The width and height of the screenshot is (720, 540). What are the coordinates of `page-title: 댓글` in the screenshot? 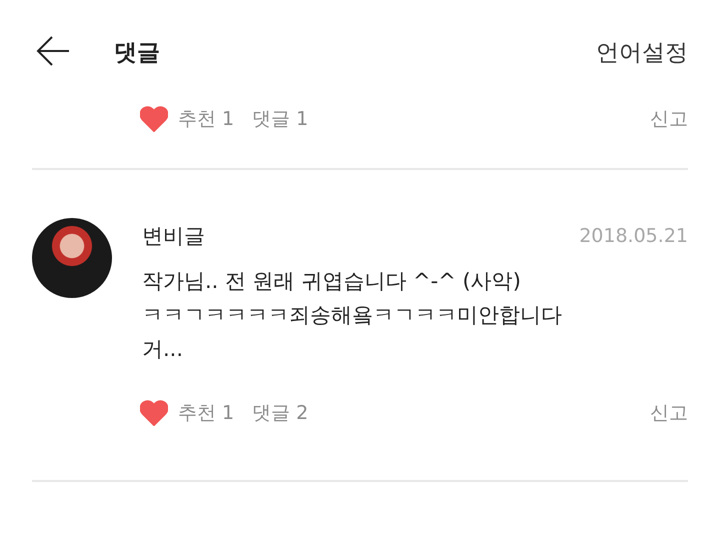 It's located at (137, 53).